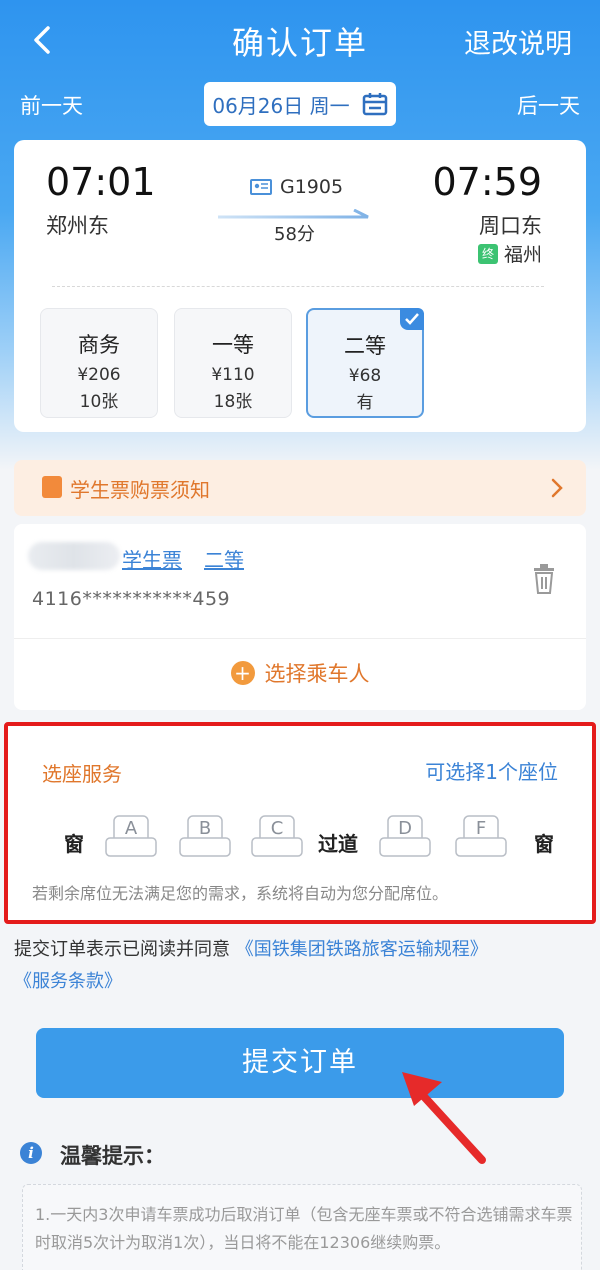 This screenshot has width=600, height=1270. What do you see at coordinates (365, 363) in the screenshot?
I see `seat-class-second: 二等 ¥68 有` at bounding box center [365, 363].